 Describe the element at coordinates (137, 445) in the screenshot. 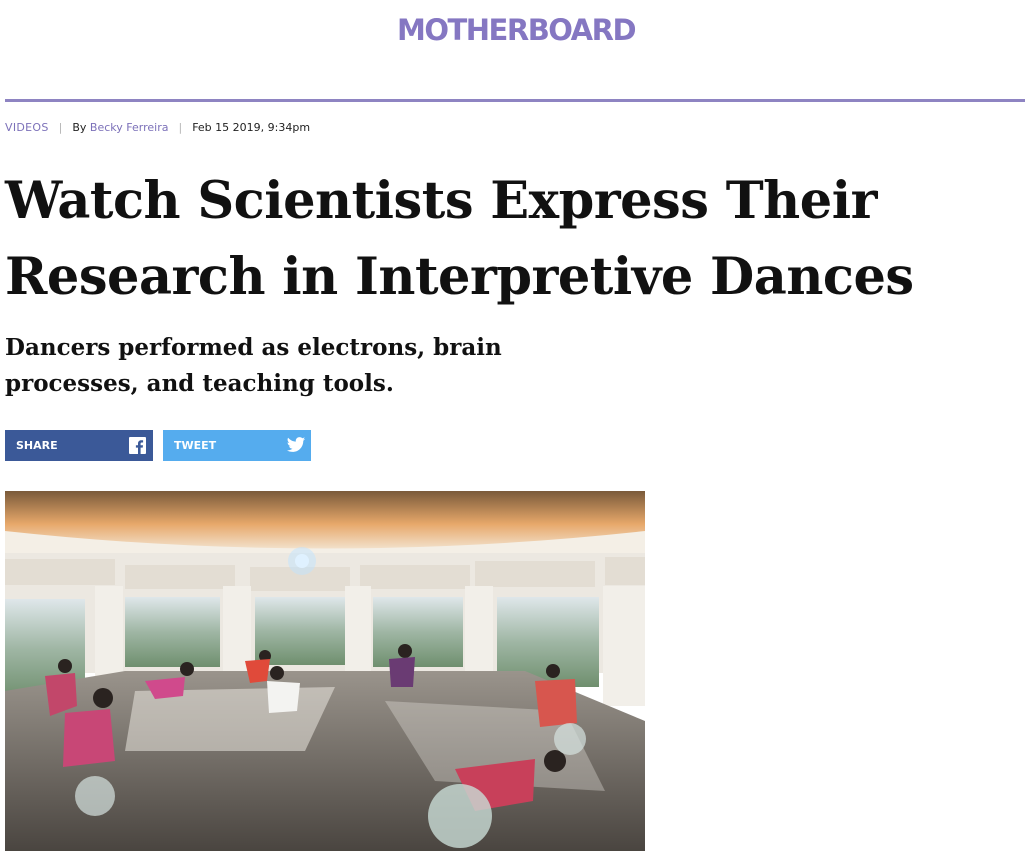

I see `facebook-icon` at that location.